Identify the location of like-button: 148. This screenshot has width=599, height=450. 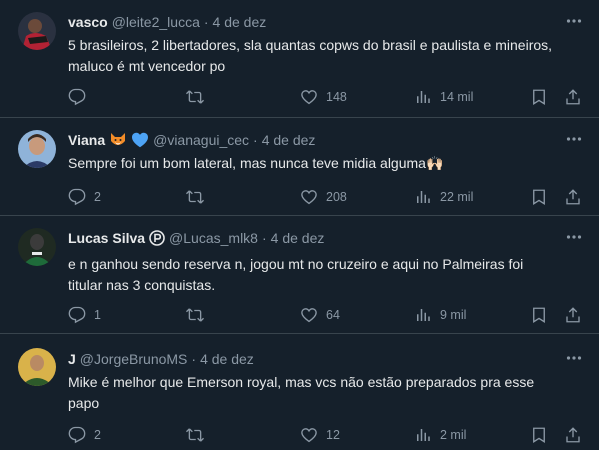
(323, 97).